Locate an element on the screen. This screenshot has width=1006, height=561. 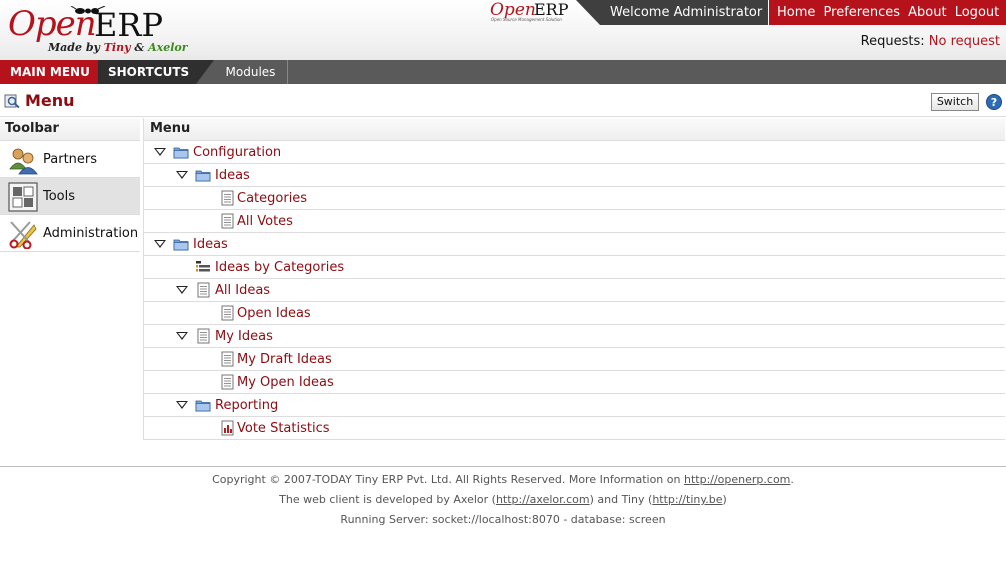
toolbar-heading: Toolbar is located at coordinates (70, 129).